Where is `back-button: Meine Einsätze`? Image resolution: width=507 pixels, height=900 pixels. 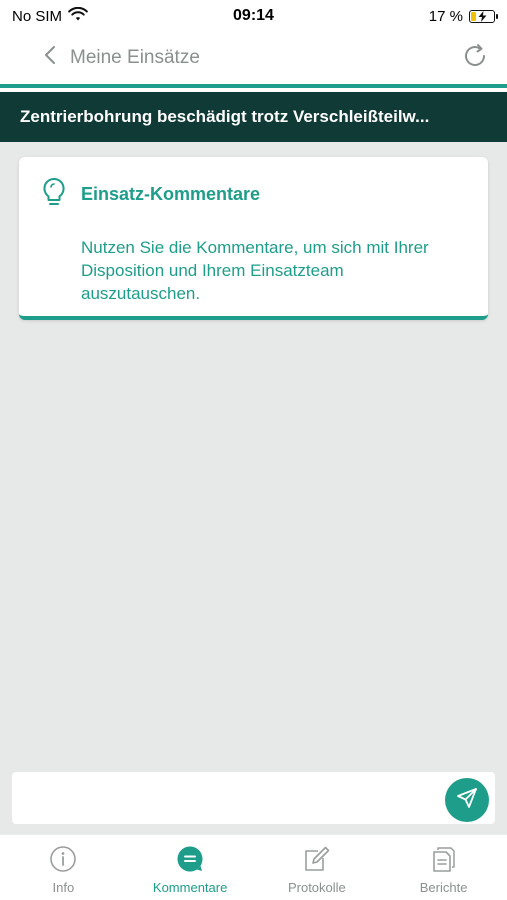
back-button: Meine Einsätze is located at coordinates (122, 58).